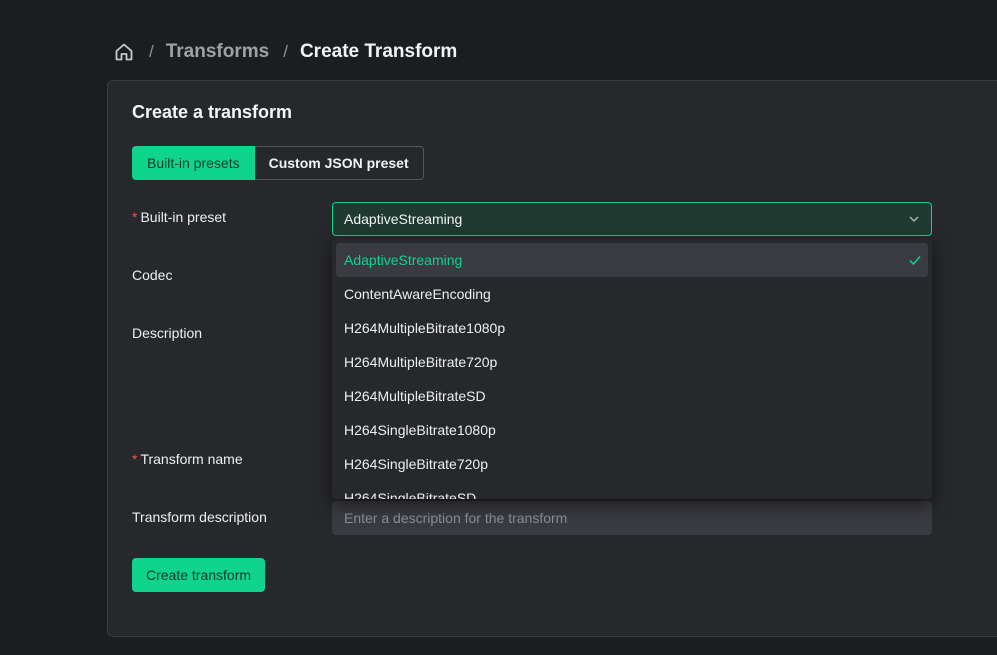 This screenshot has width=997, height=655. Describe the element at coordinates (632, 219) in the screenshot. I see `builtin-preset-select: AdaptiveStreaming` at that location.